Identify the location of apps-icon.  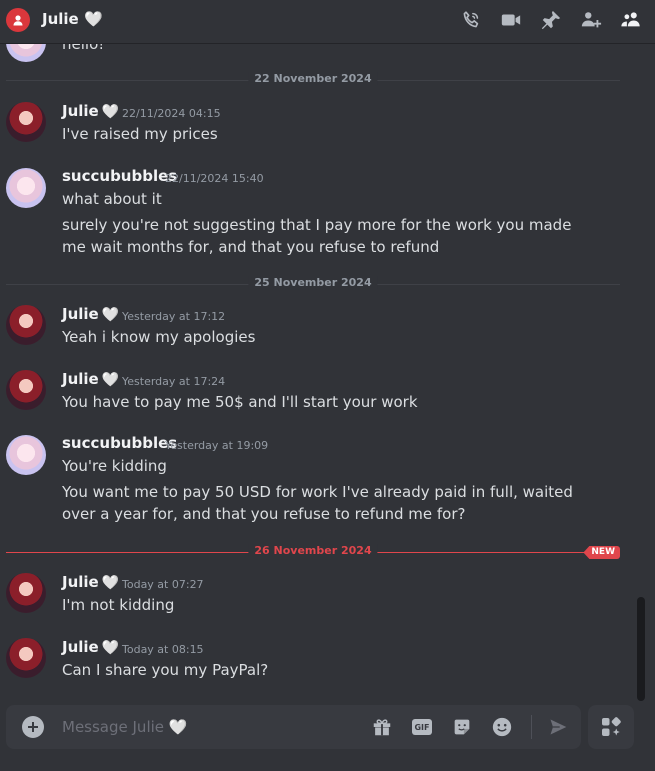
(611, 727).